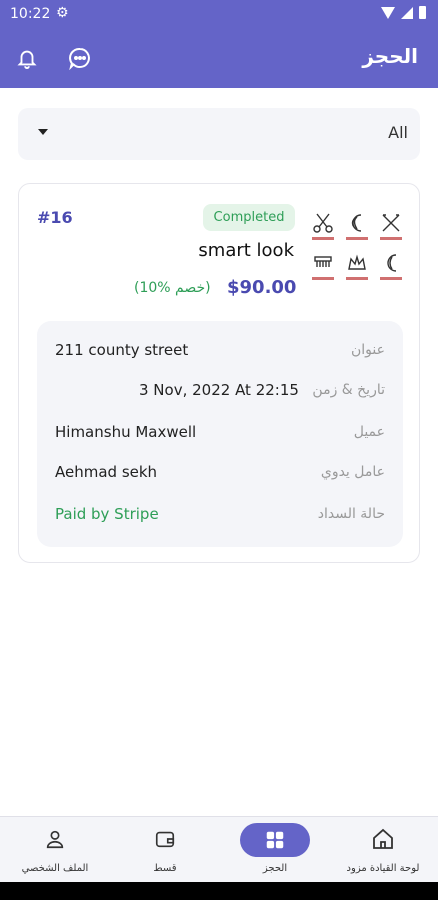 This screenshot has width=438, height=900. I want to click on address-value: 211 county street, so click(122, 350).